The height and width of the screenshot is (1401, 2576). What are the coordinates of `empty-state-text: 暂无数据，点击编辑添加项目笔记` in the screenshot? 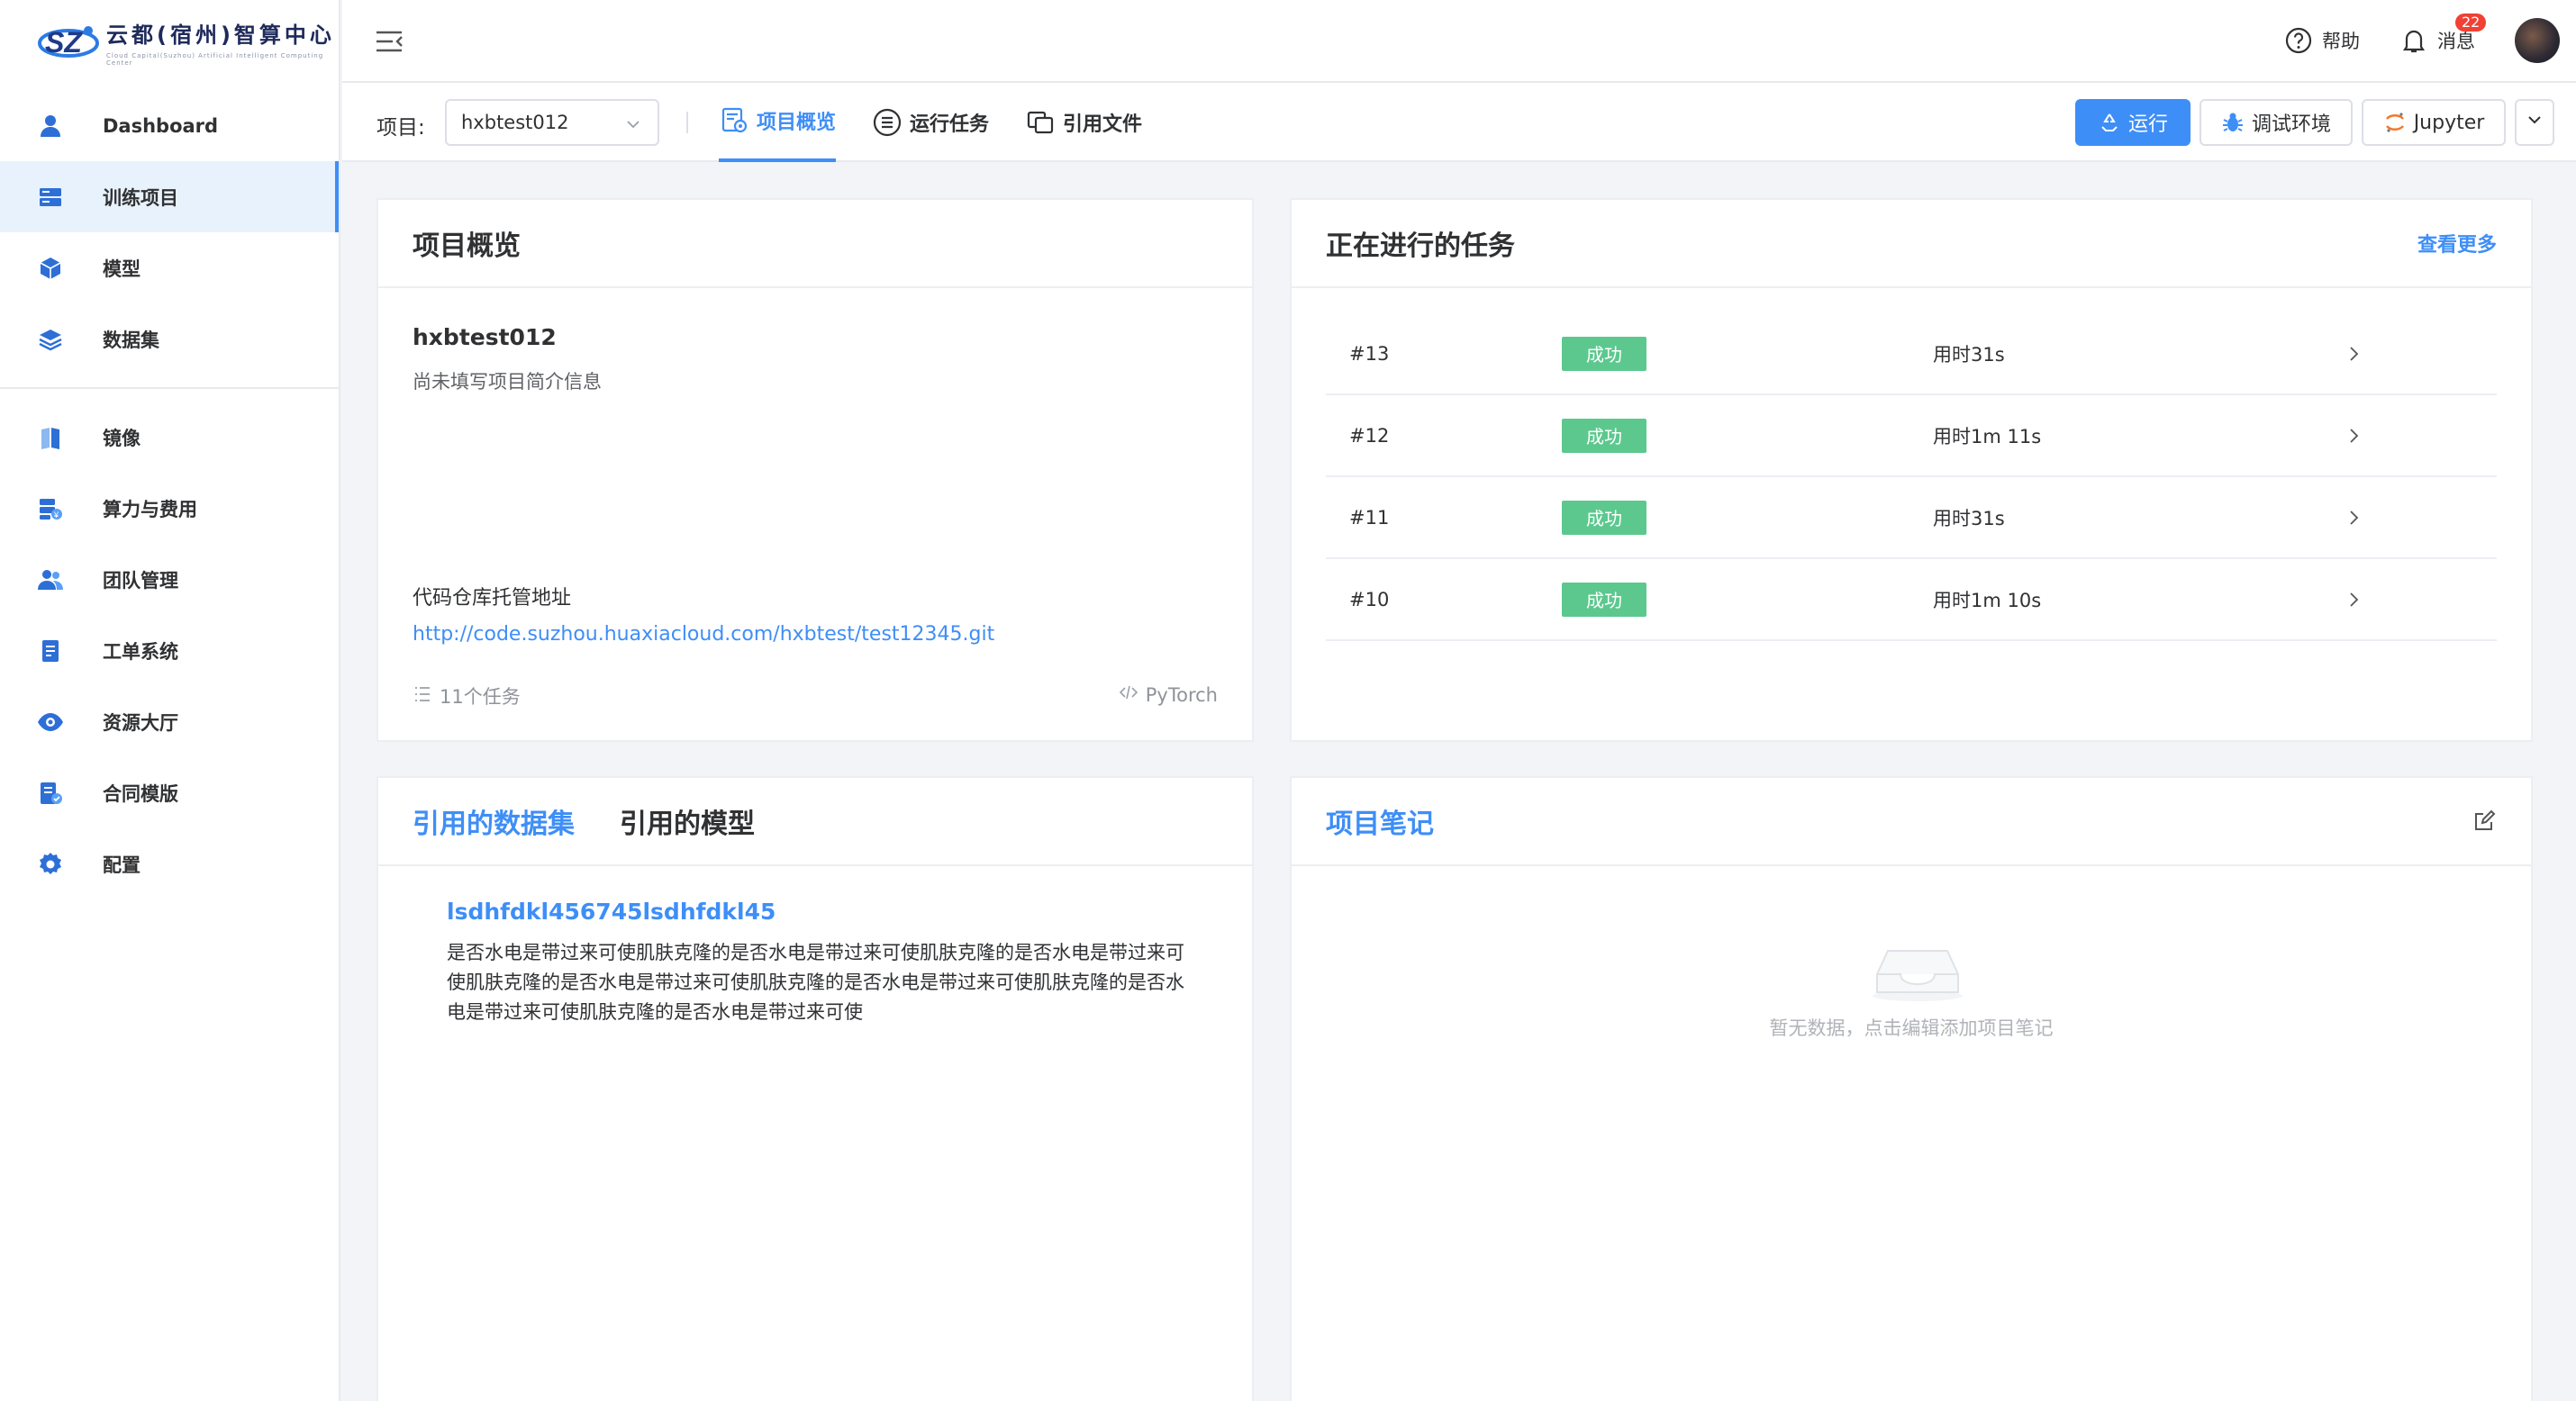 It's located at (1911, 1028).